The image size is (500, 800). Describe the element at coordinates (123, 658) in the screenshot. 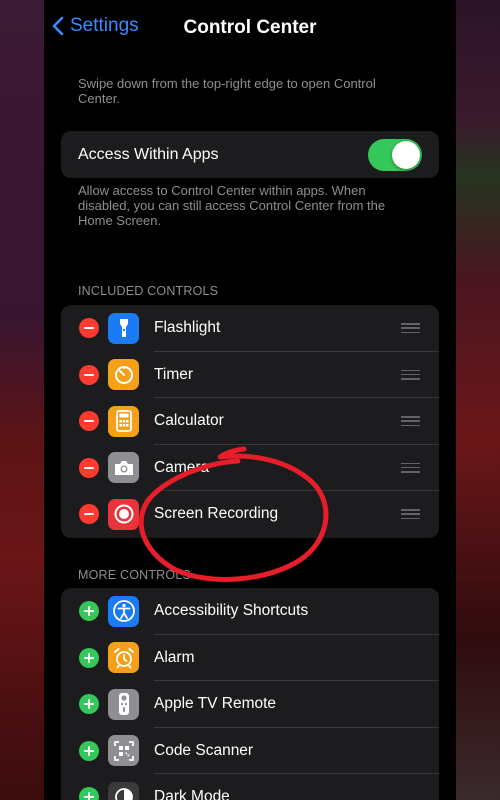

I see `alarm-icon` at that location.